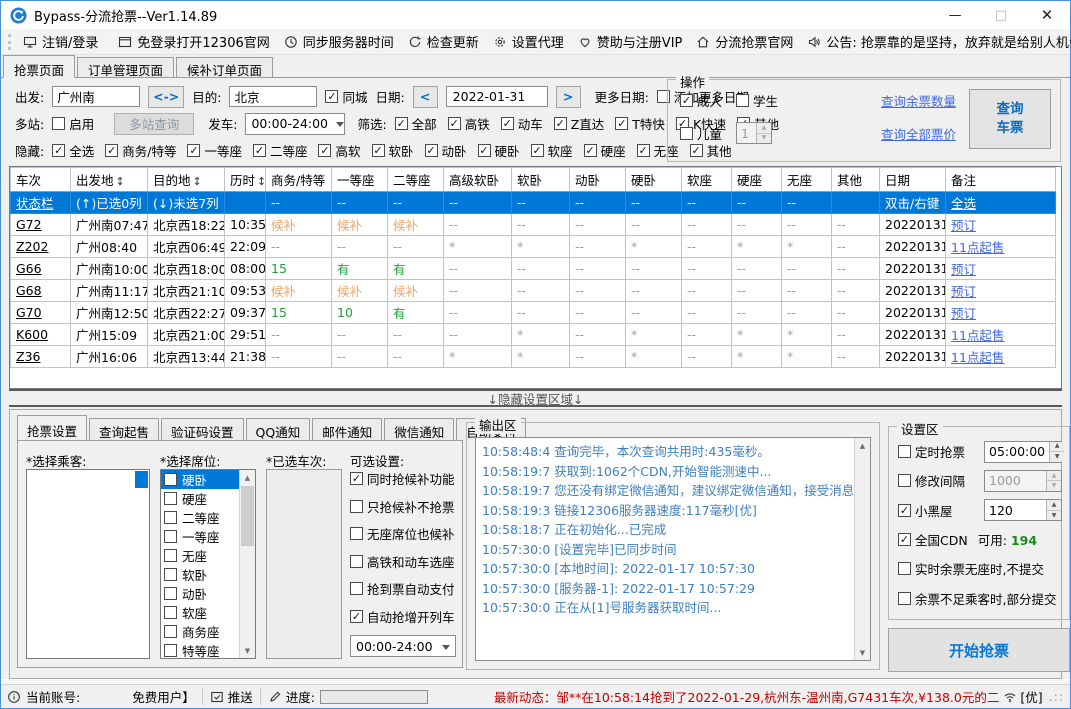  Describe the element at coordinates (1000, 224) in the screenshot. I see `note-link: 预订` at that location.